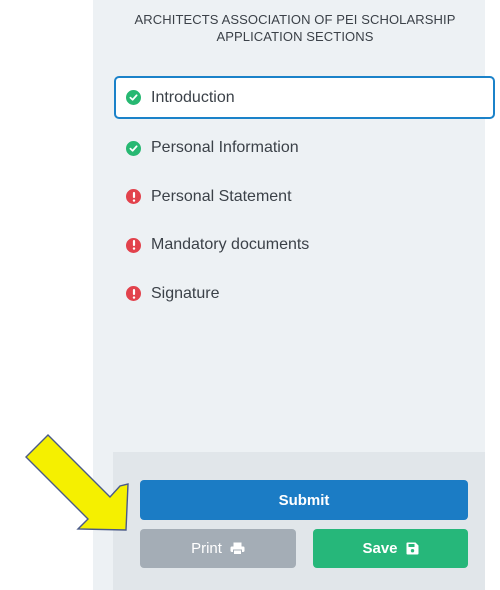 The height and width of the screenshot is (590, 500). I want to click on section-label: Personal Statement, so click(221, 196).